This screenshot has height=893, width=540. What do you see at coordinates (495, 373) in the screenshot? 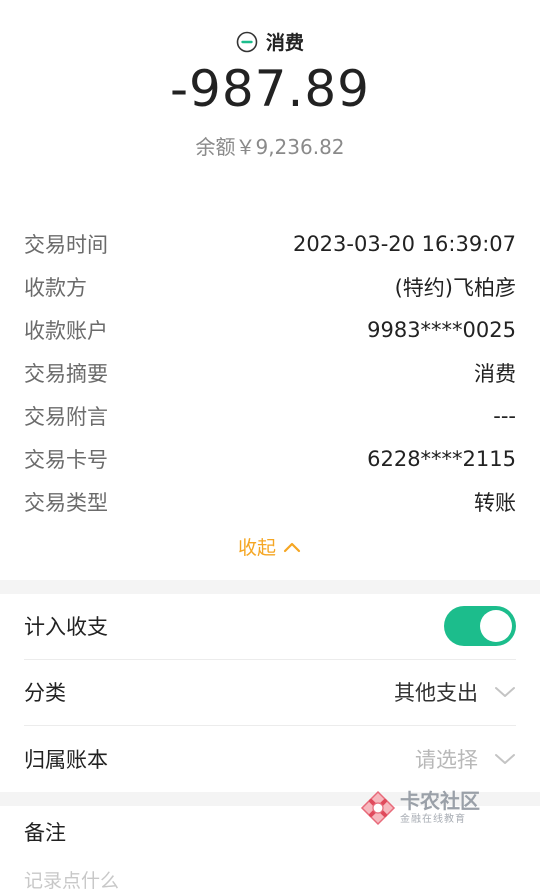
I see `detail-value: 消费` at bounding box center [495, 373].